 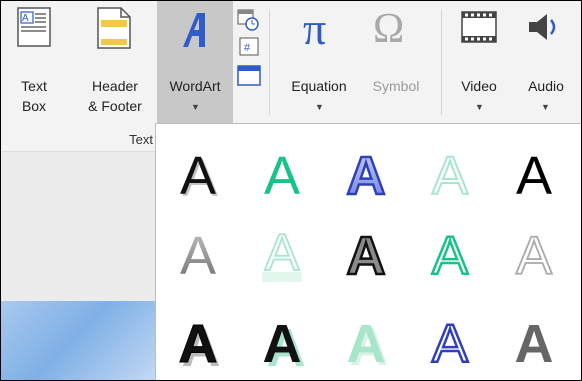 I want to click on wordart-style-light-outline: A, so click(x=450, y=176).